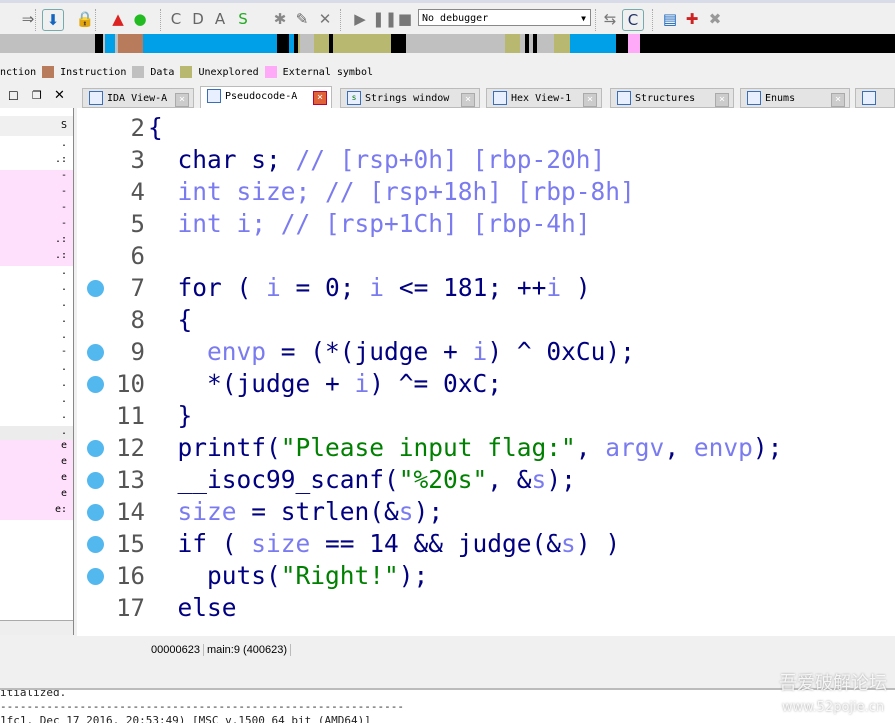 The height and width of the screenshot is (723, 895). Describe the element at coordinates (37, 95) in the screenshot. I see `restore-icon: ❐` at that location.